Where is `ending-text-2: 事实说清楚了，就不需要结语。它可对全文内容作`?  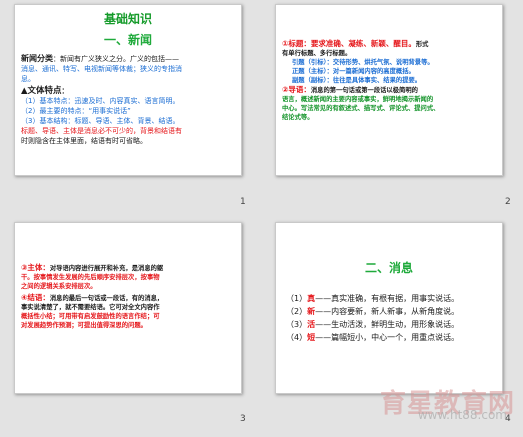
ending-text-2: 事实说清楚了，就不需要结语。它可对全文内容作 is located at coordinates (90, 307).